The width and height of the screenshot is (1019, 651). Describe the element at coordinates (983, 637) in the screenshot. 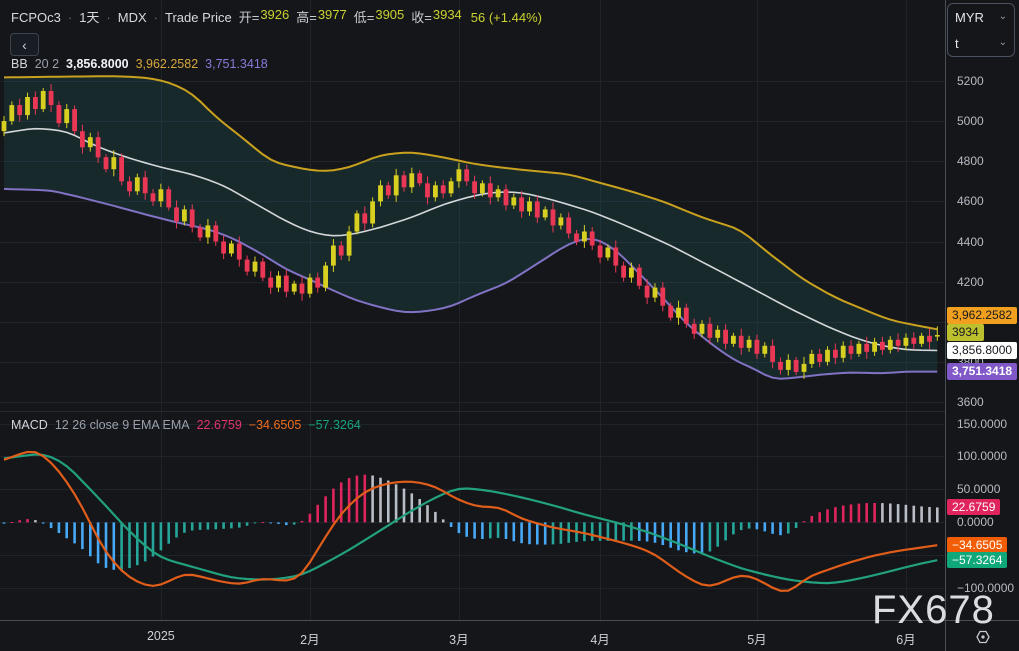

I see `axis-settings-icon` at that location.